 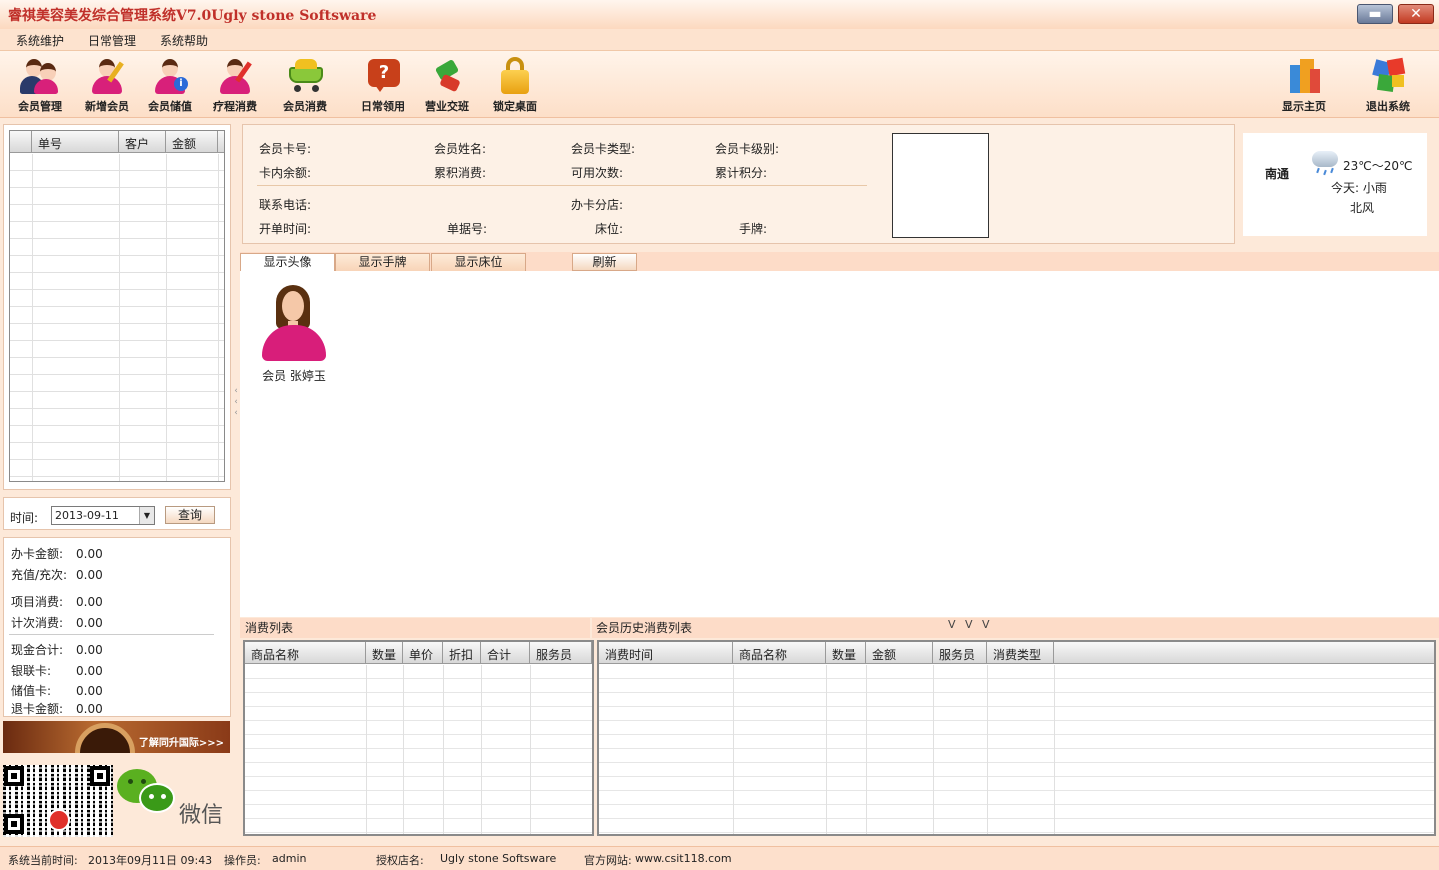 I want to click on column-customer: 客户, so click(x=142, y=142).